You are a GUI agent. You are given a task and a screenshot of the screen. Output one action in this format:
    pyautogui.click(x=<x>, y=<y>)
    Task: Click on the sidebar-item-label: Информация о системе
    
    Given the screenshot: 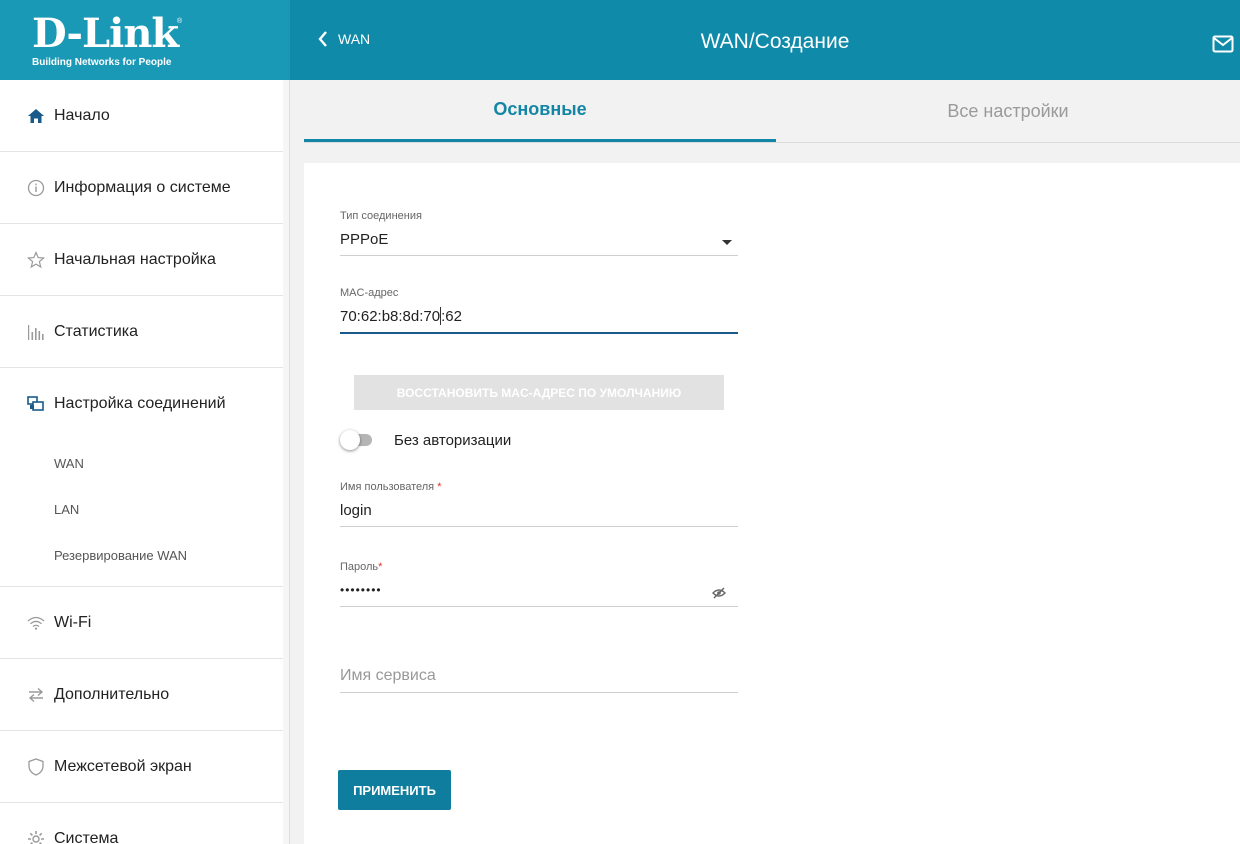 What is the action you would take?
    pyautogui.click(x=142, y=187)
    